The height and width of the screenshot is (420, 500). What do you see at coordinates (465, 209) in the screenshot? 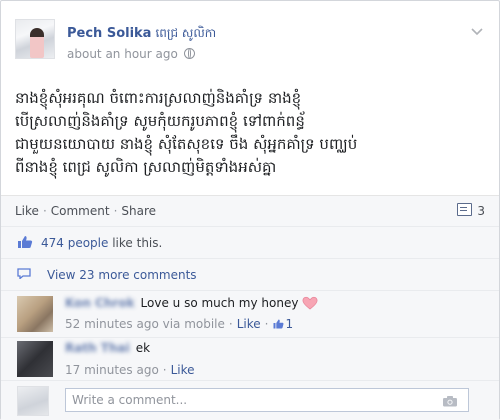
I see `share-icon` at bounding box center [465, 209].